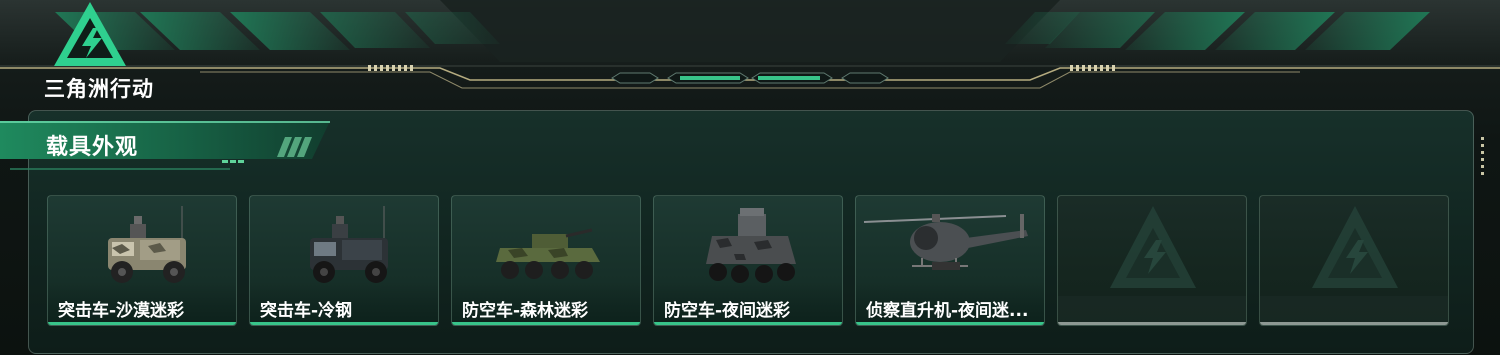 This screenshot has height=355, width=1500. Describe the element at coordinates (945, 242) in the screenshot. I see `helicopter-night-icon` at that location.